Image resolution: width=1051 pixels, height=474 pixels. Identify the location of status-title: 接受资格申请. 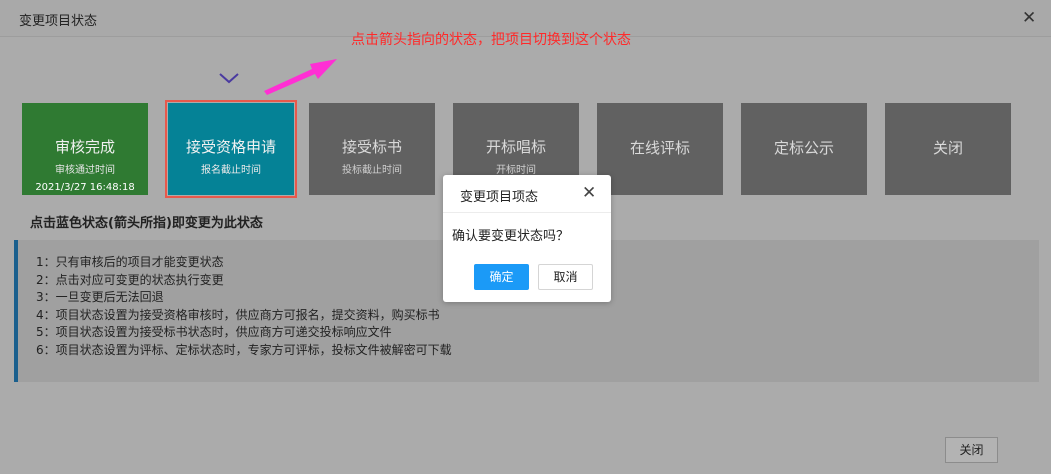
(230, 147).